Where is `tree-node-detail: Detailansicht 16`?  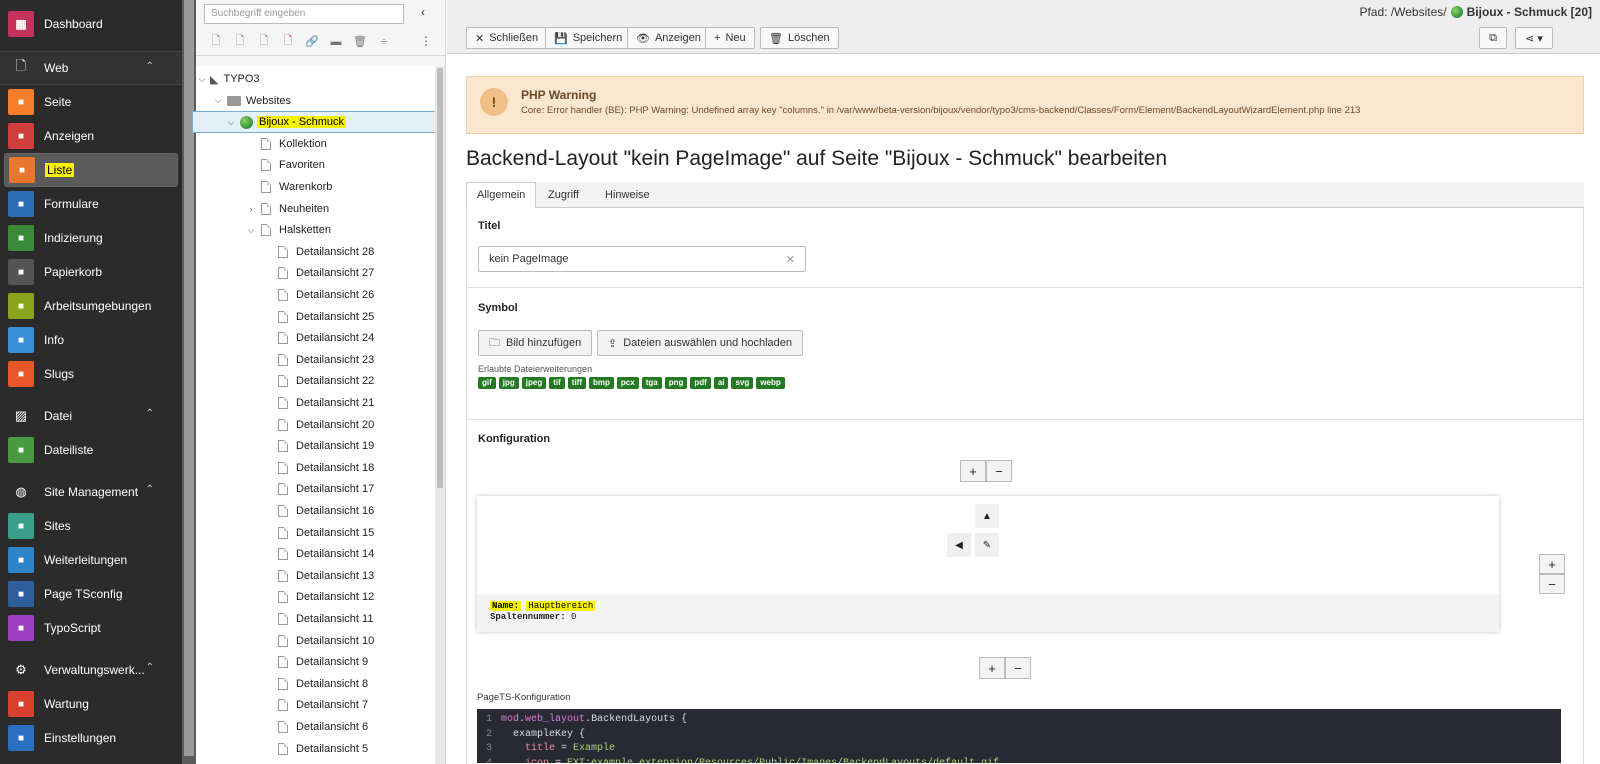 tree-node-detail: Detailansicht 16 is located at coordinates (316, 511).